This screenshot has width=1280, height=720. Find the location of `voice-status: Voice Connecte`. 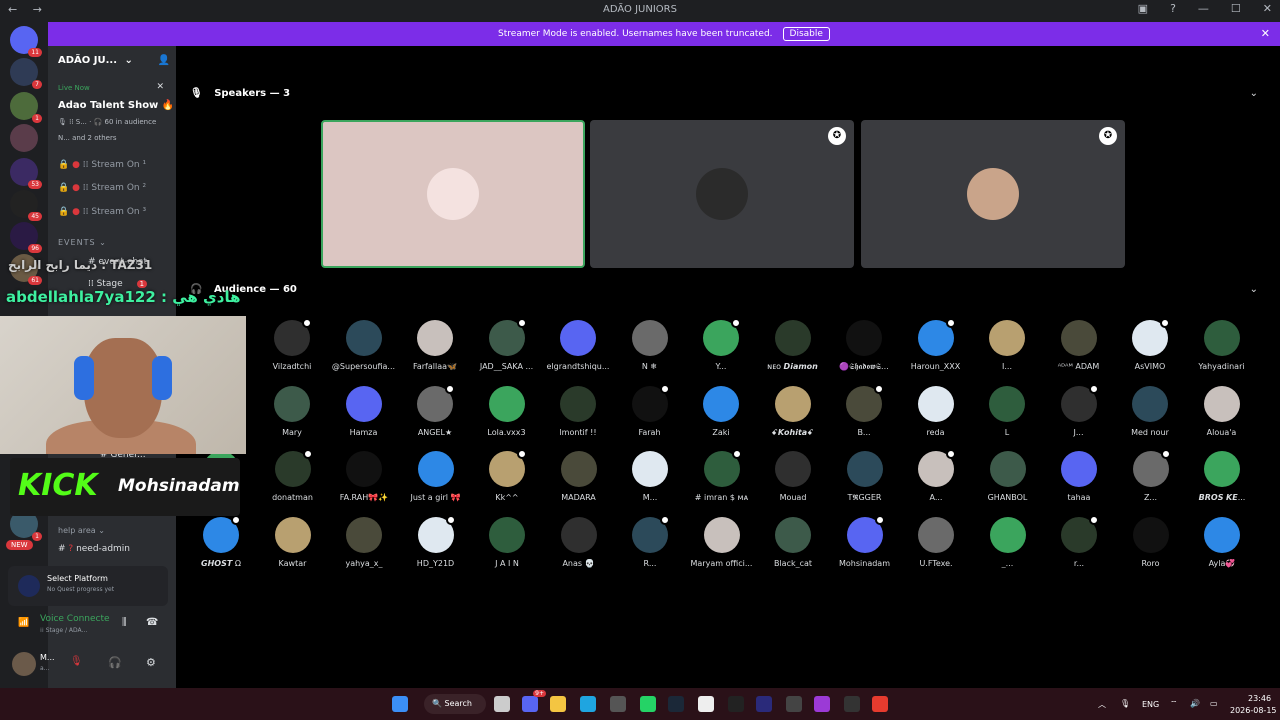

voice-status: Voice Connecte is located at coordinates (76, 619).